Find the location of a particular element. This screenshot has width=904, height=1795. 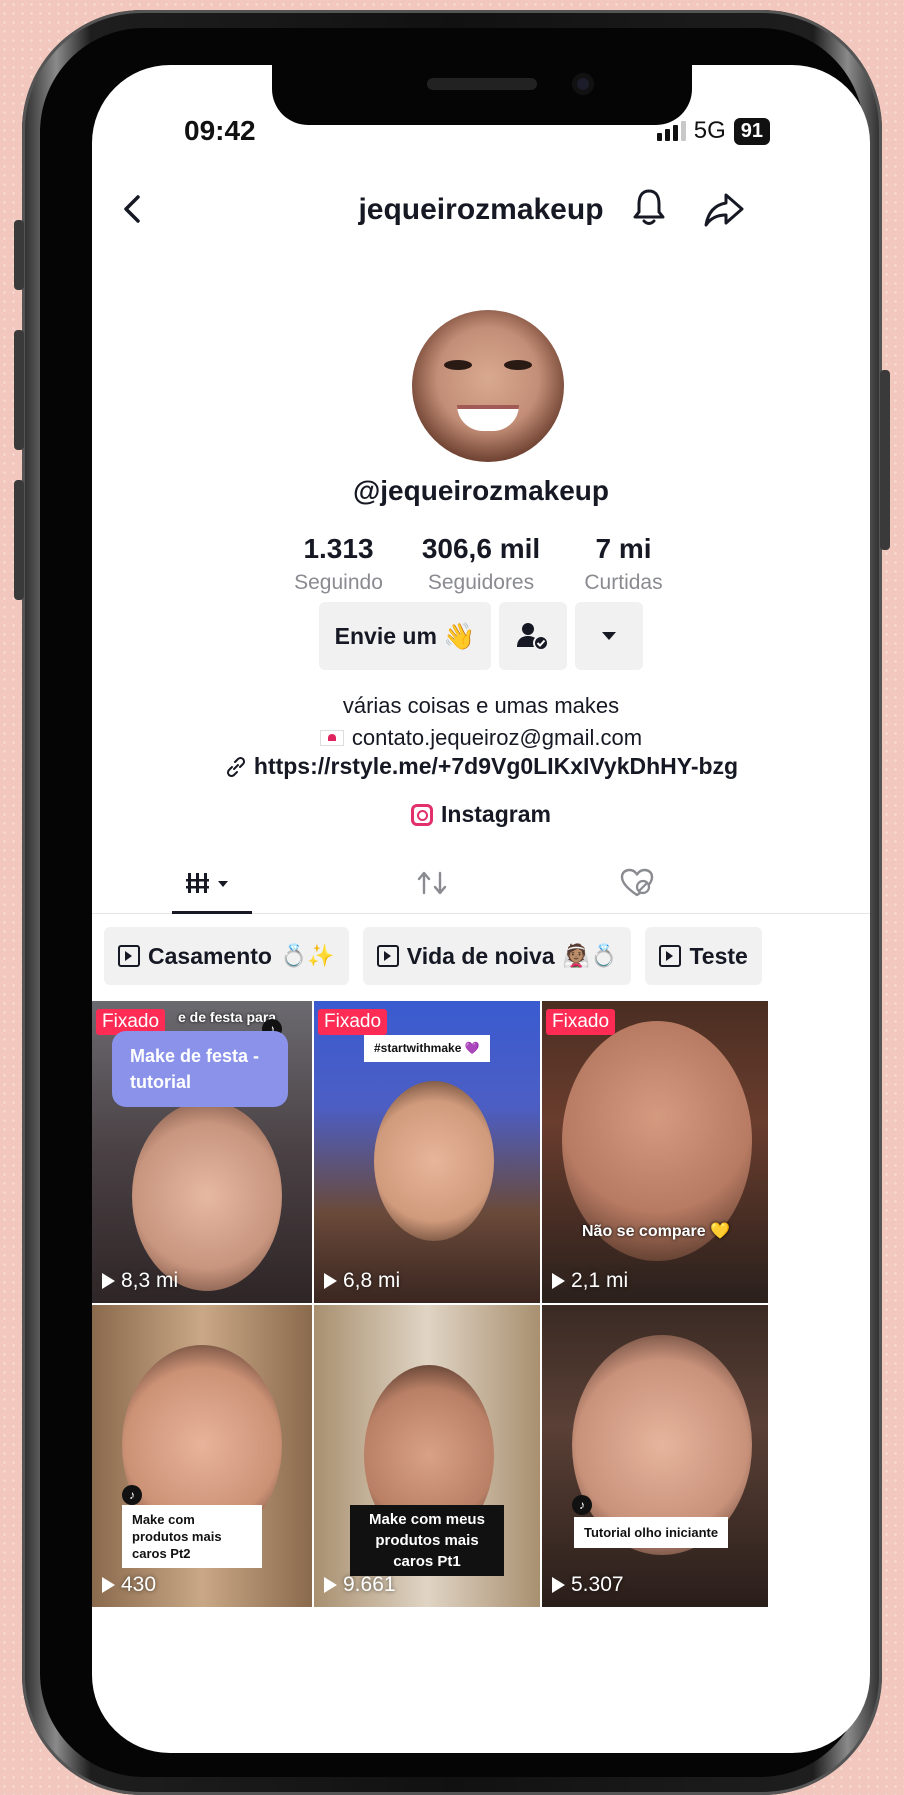

instagram-icon is located at coordinates (422, 814).